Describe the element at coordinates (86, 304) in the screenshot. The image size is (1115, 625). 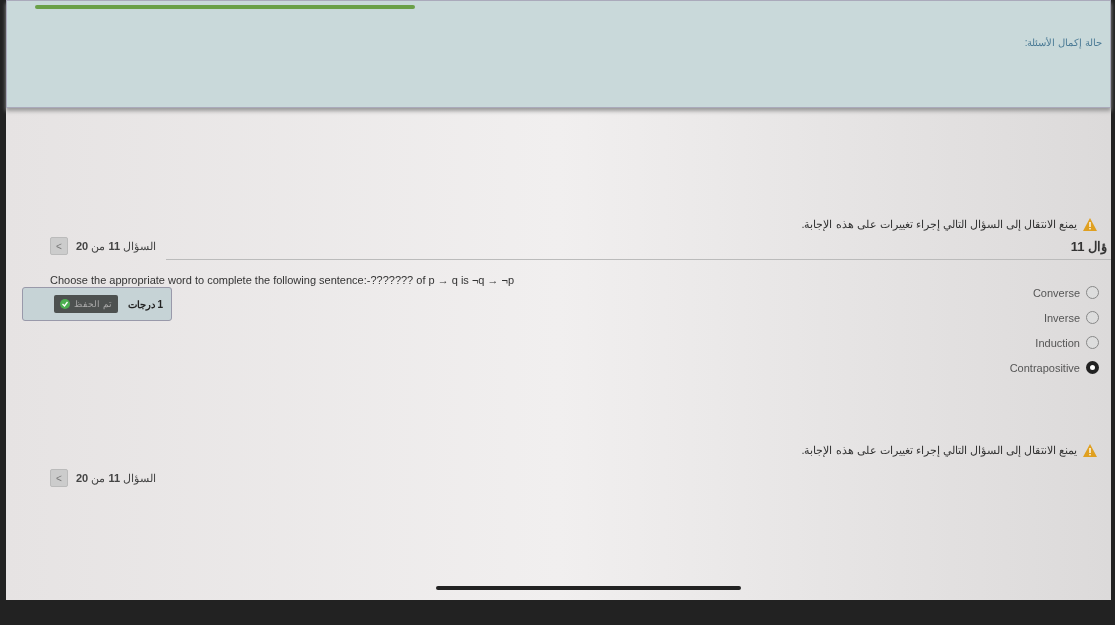
I see `saved-badge: تم الحفظ` at that location.